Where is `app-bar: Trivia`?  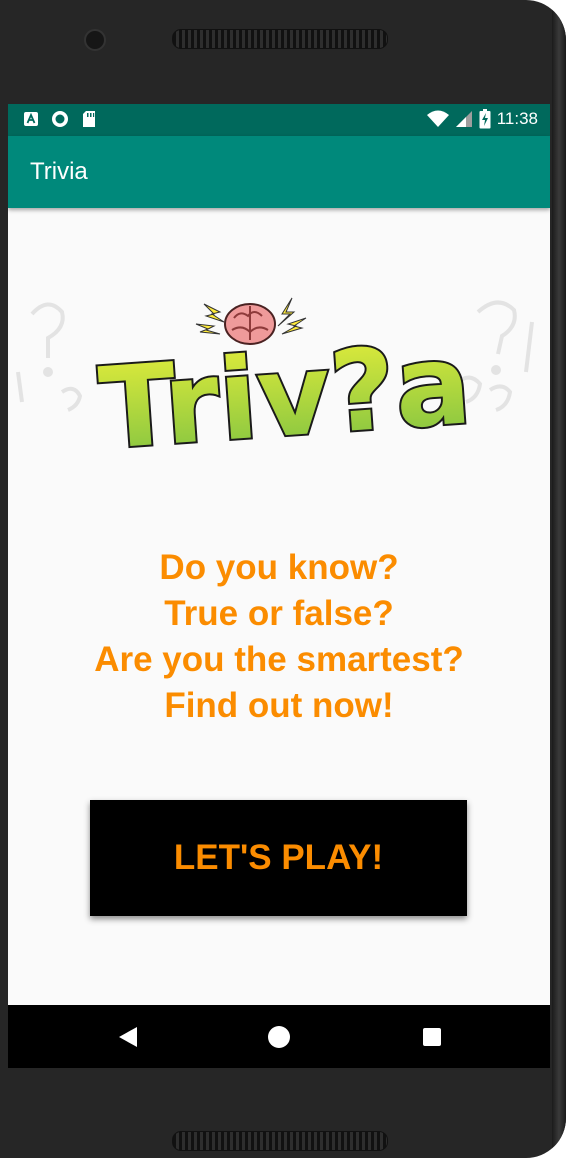
app-bar: Trivia is located at coordinates (279, 172).